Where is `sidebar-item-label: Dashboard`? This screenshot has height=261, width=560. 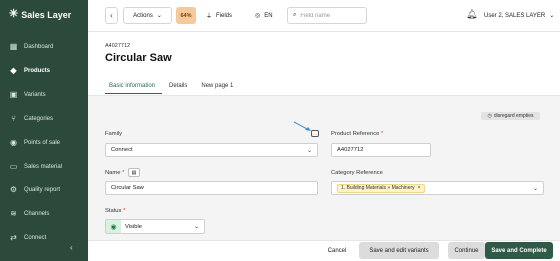 sidebar-item-label: Dashboard is located at coordinates (39, 47).